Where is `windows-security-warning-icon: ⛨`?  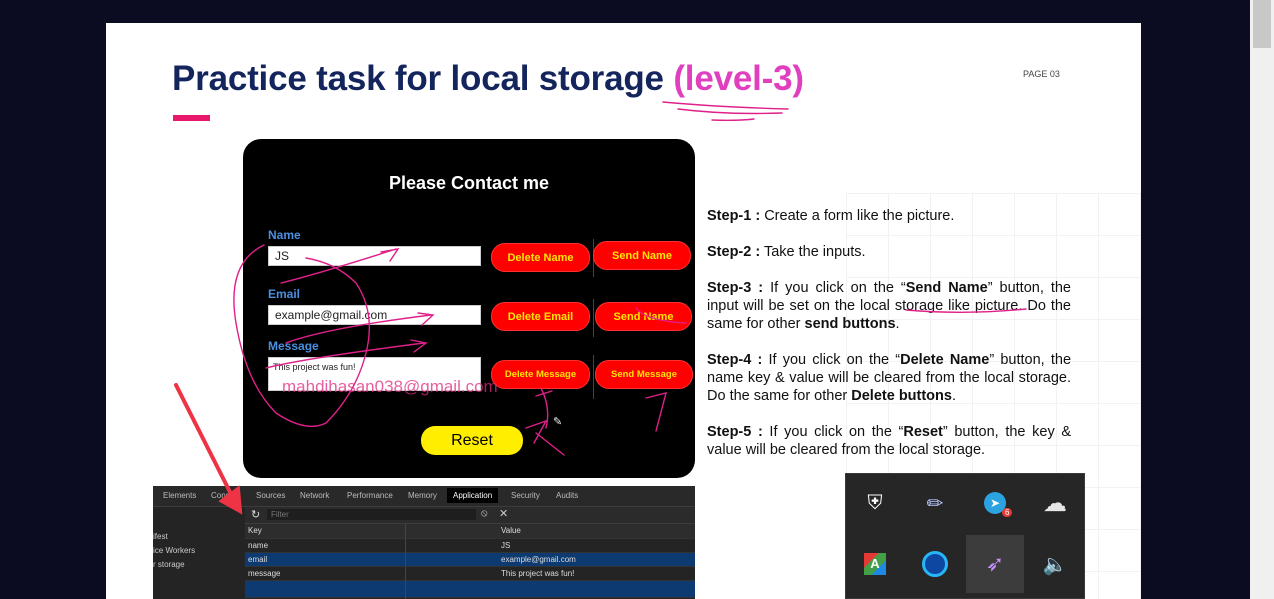 windows-security-warning-icon: ⛨ is located at coordinates (875, 502).